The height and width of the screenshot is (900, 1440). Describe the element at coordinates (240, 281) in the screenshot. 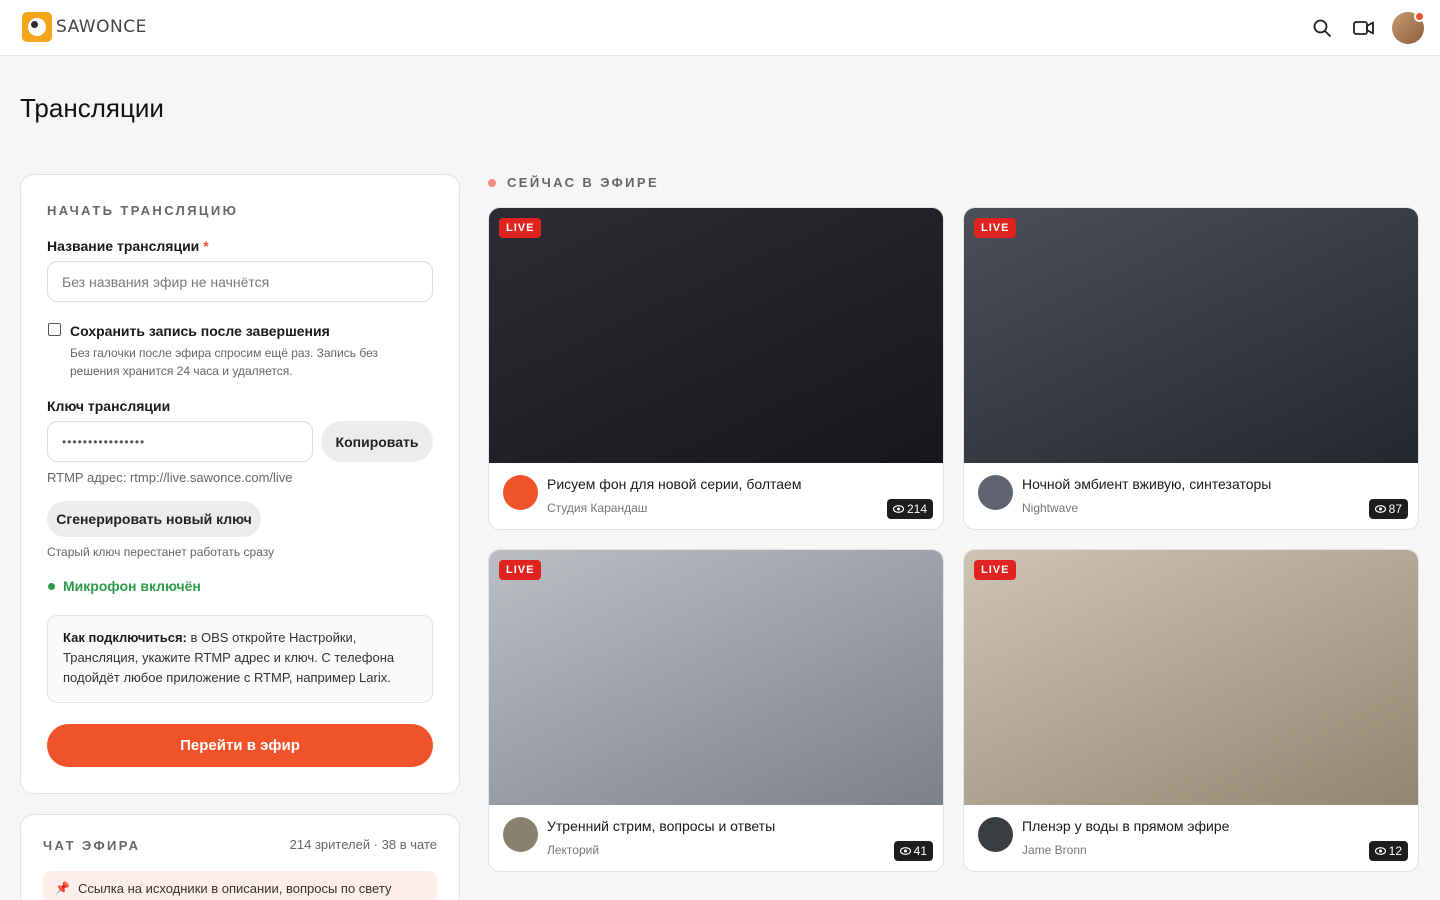

I see `stream-name-input` at that location.